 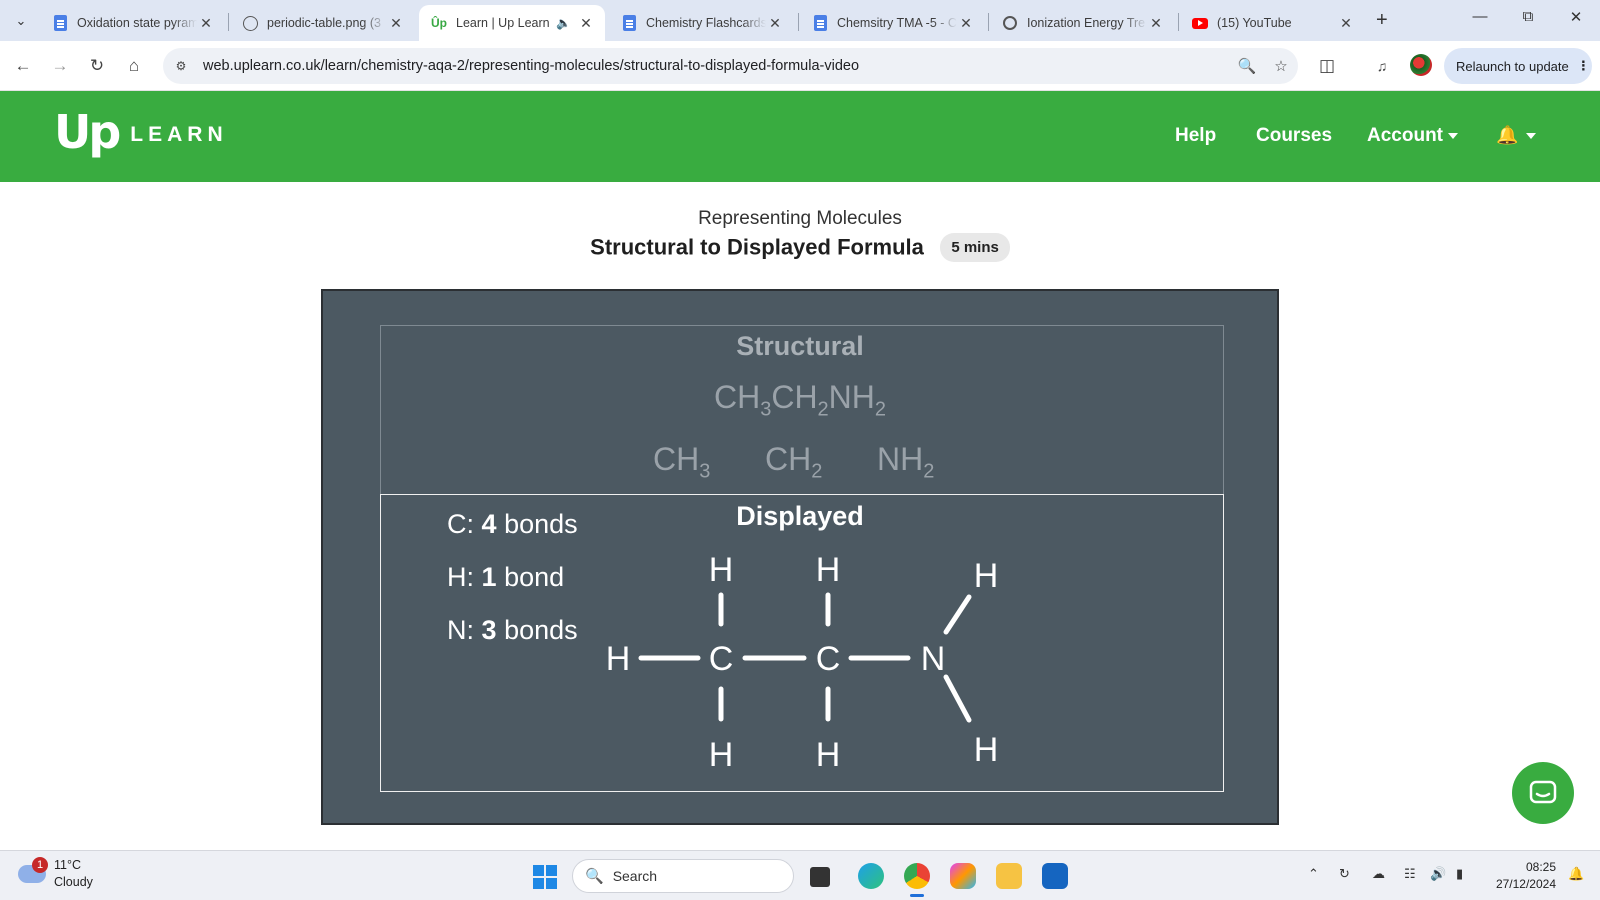 I want to click on chat-launcher-button, so click(x=1543, y=793).